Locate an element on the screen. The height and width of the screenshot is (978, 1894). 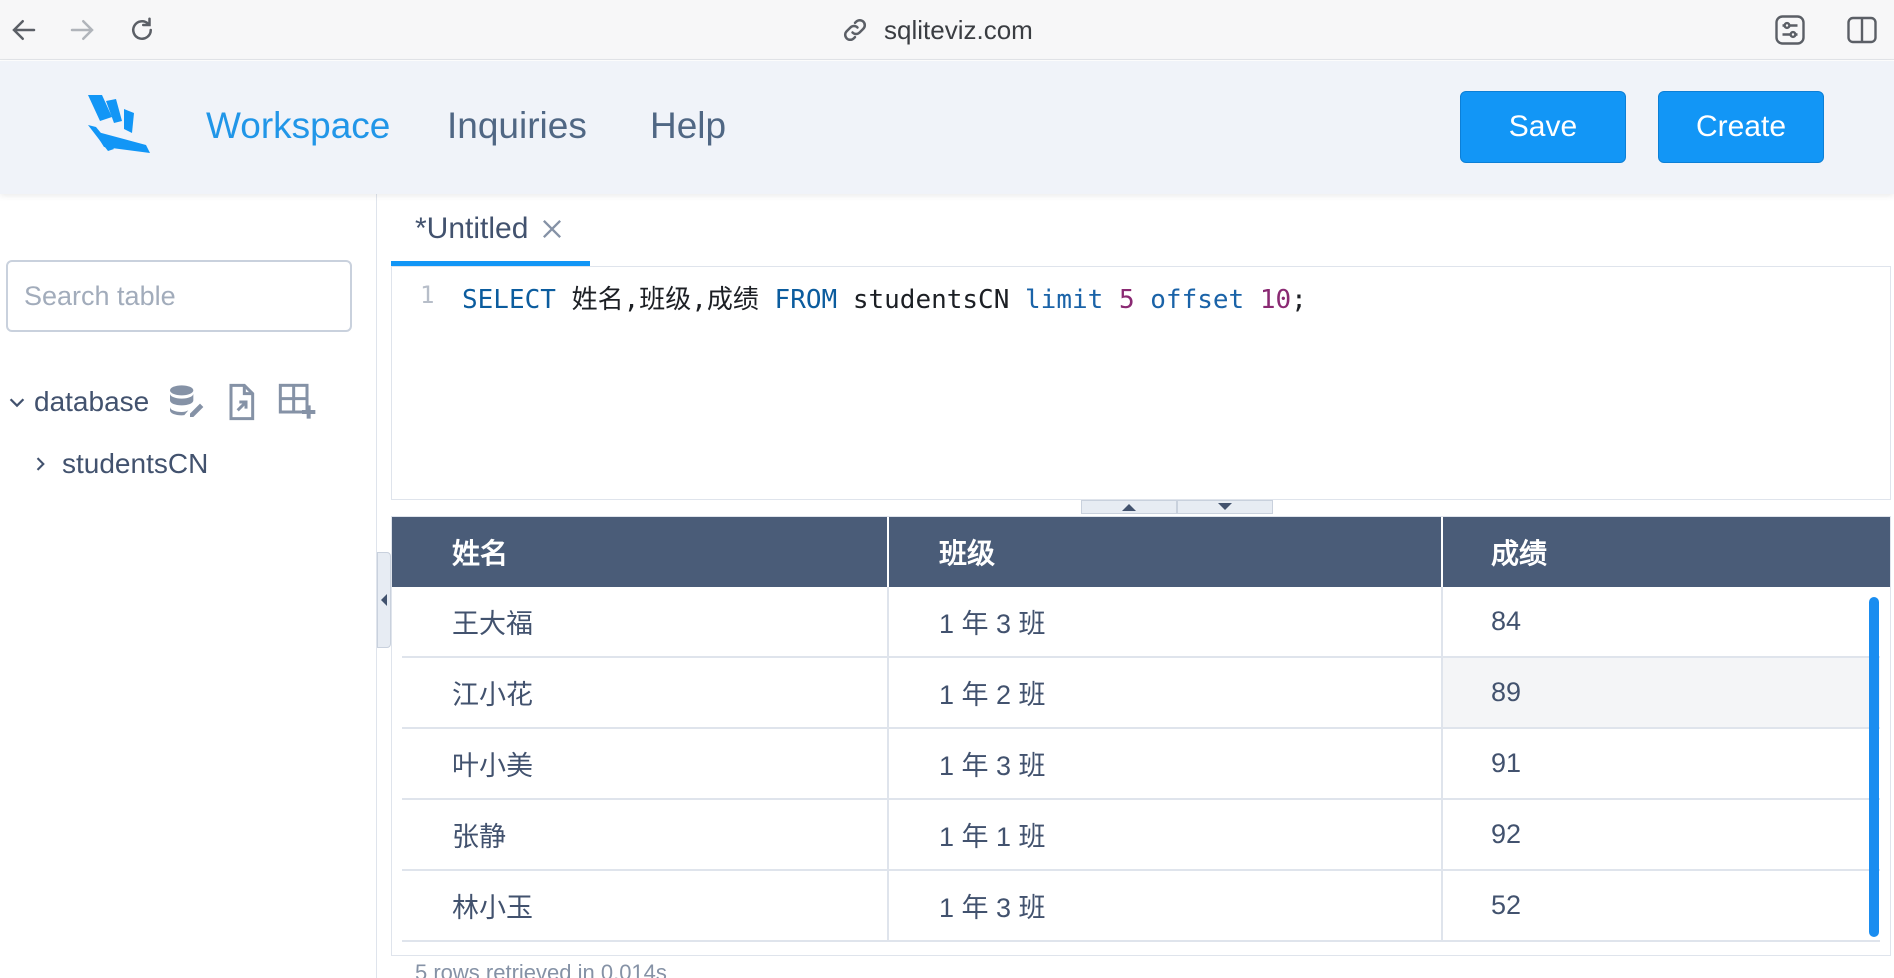
table-row: 王大福 1 年 3 班 84 is located at coordinates (1141, 622).